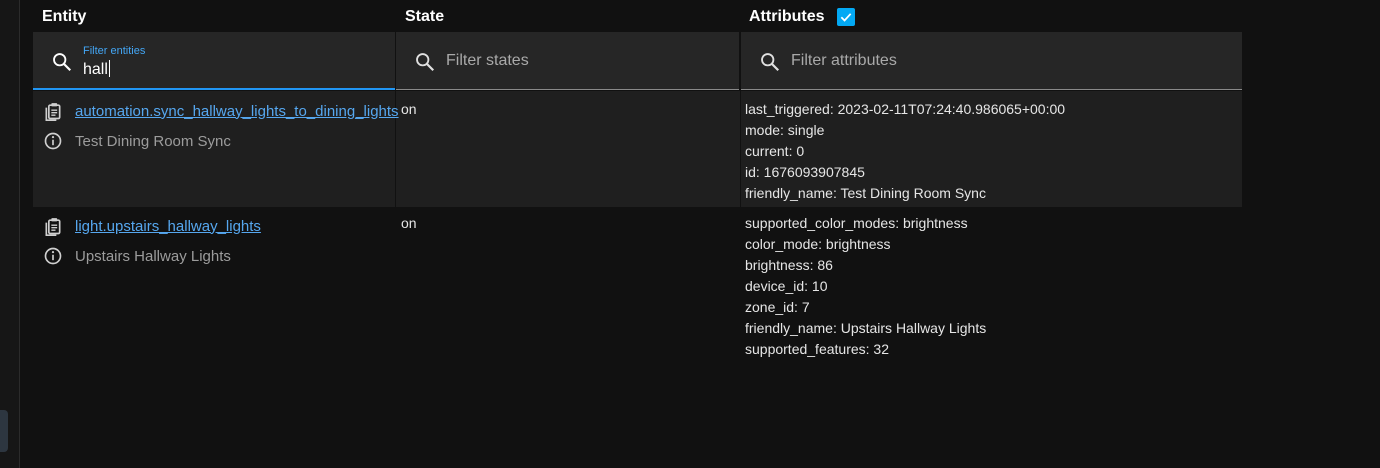 The height and width of the screenshot is (468, 1380). What do you see at coordinates (425, 16) in the screenshot?
I see `column-header-state: State` at bounding box center [425, 16].